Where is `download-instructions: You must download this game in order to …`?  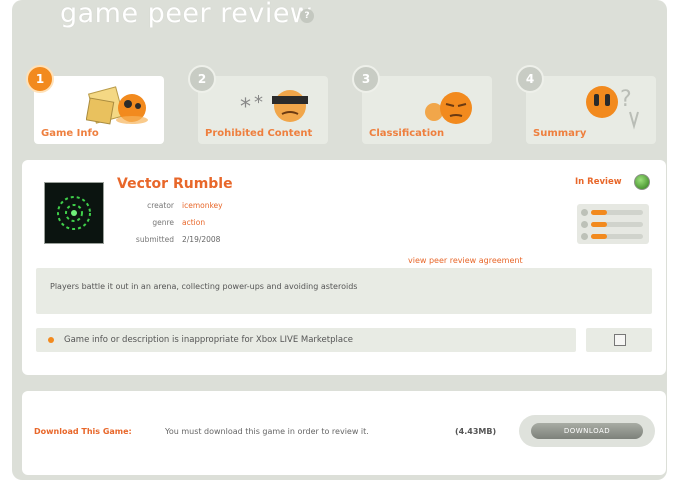 download-instructions: You must download this game in order to … is located at coordinates (267, 431).